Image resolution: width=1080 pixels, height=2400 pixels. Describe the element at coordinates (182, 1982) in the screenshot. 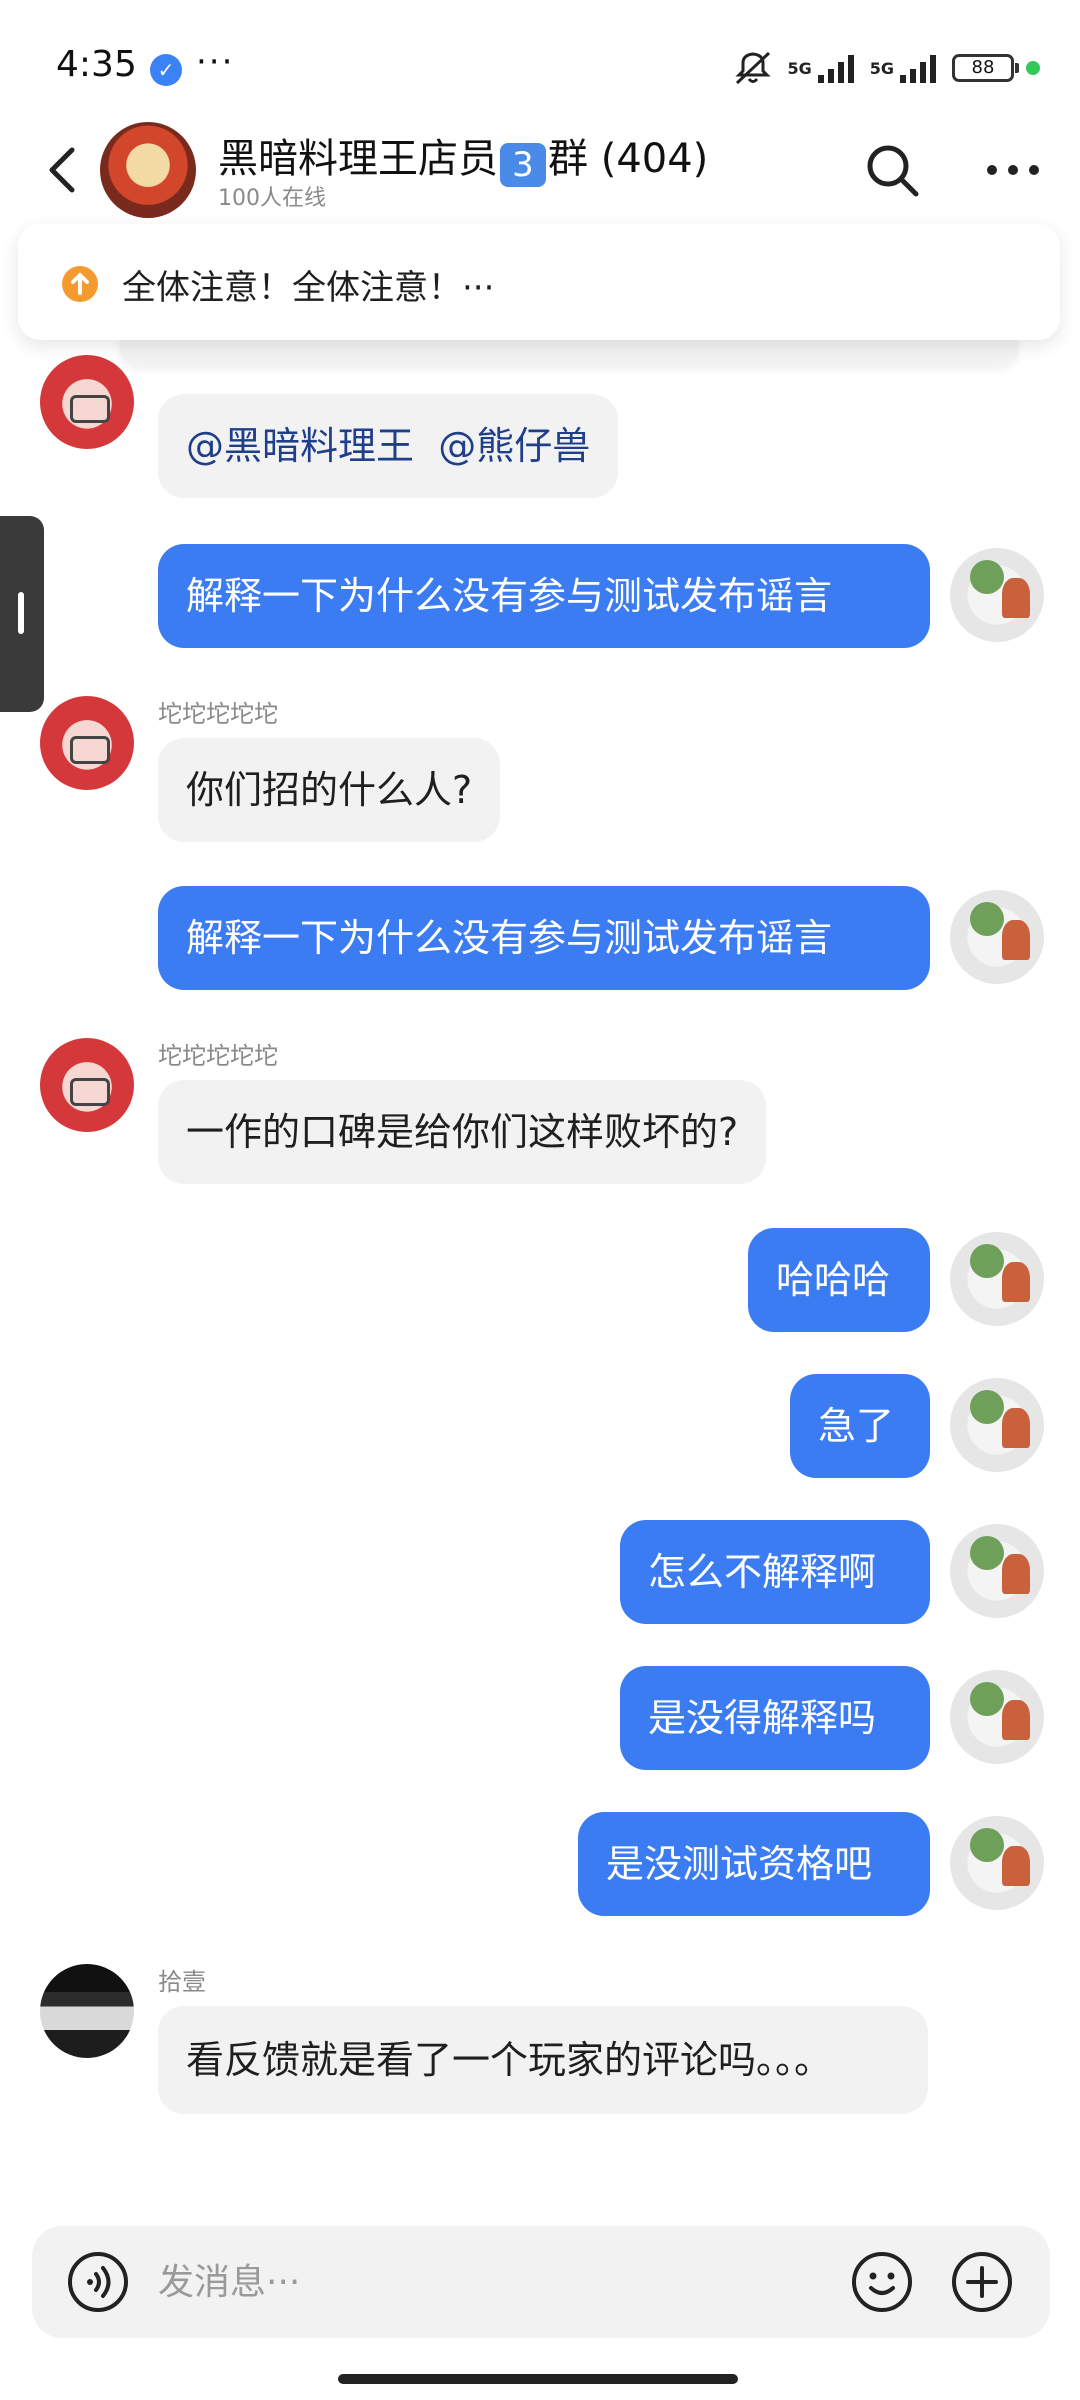

I see `sender-name: 拾壹` at that location.